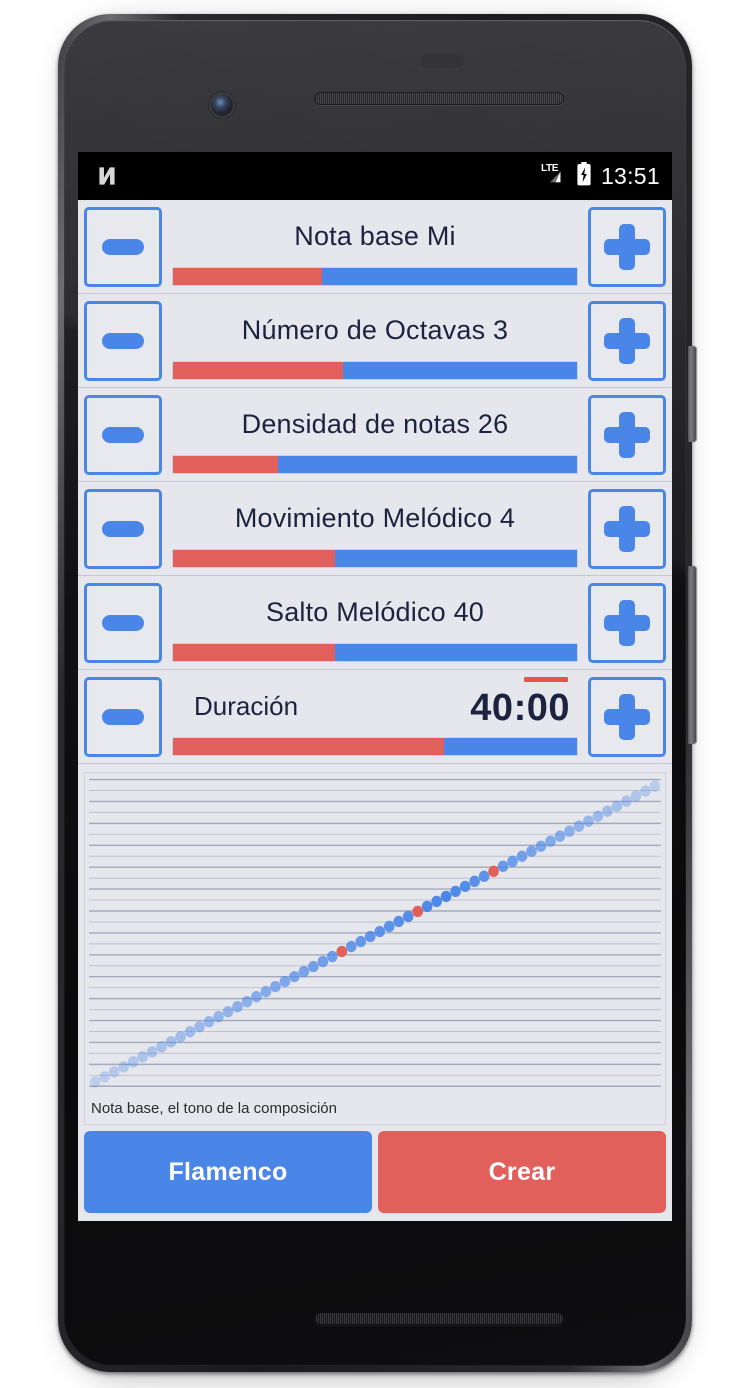  I want to click on footer-action-bar: Flamenco Crear, so click(375, 1173).